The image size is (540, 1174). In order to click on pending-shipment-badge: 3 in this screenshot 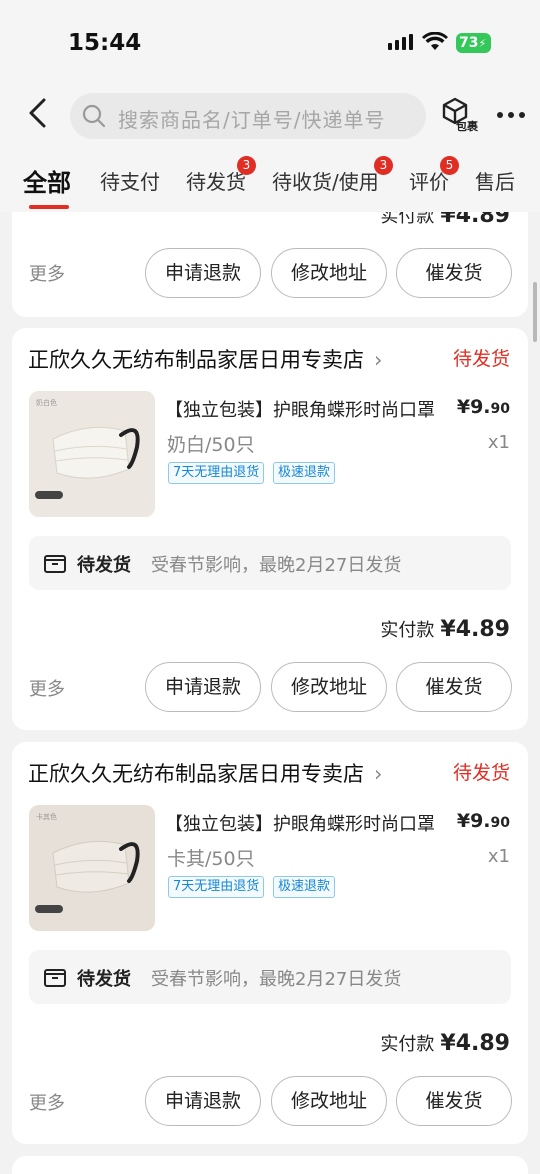, I will do `click(246, 165)`.